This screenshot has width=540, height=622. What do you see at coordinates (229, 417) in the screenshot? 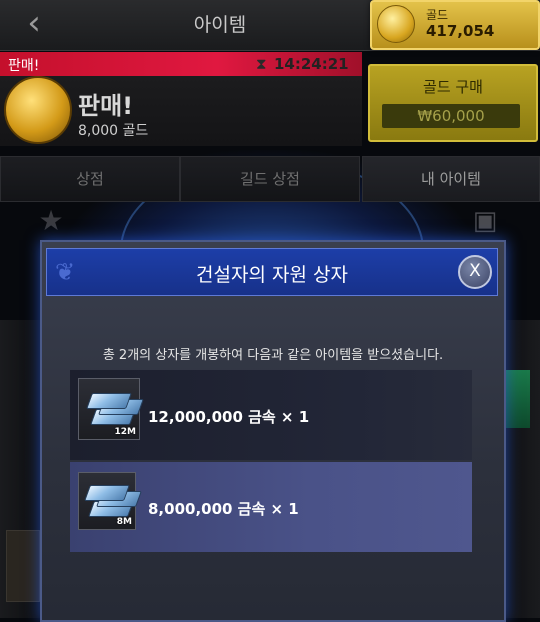
I see `reward-label: 12,000,000 금속 × 1` at bounding box center [229, 417].